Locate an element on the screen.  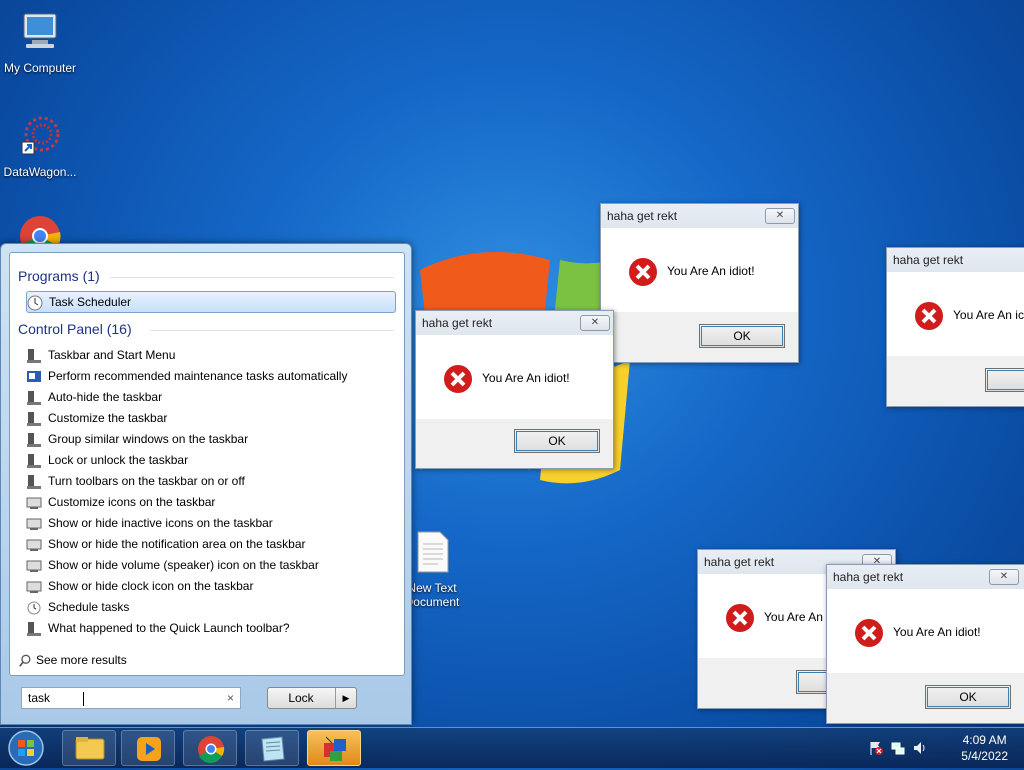
text-cursor is located at coordinates (84, 698).